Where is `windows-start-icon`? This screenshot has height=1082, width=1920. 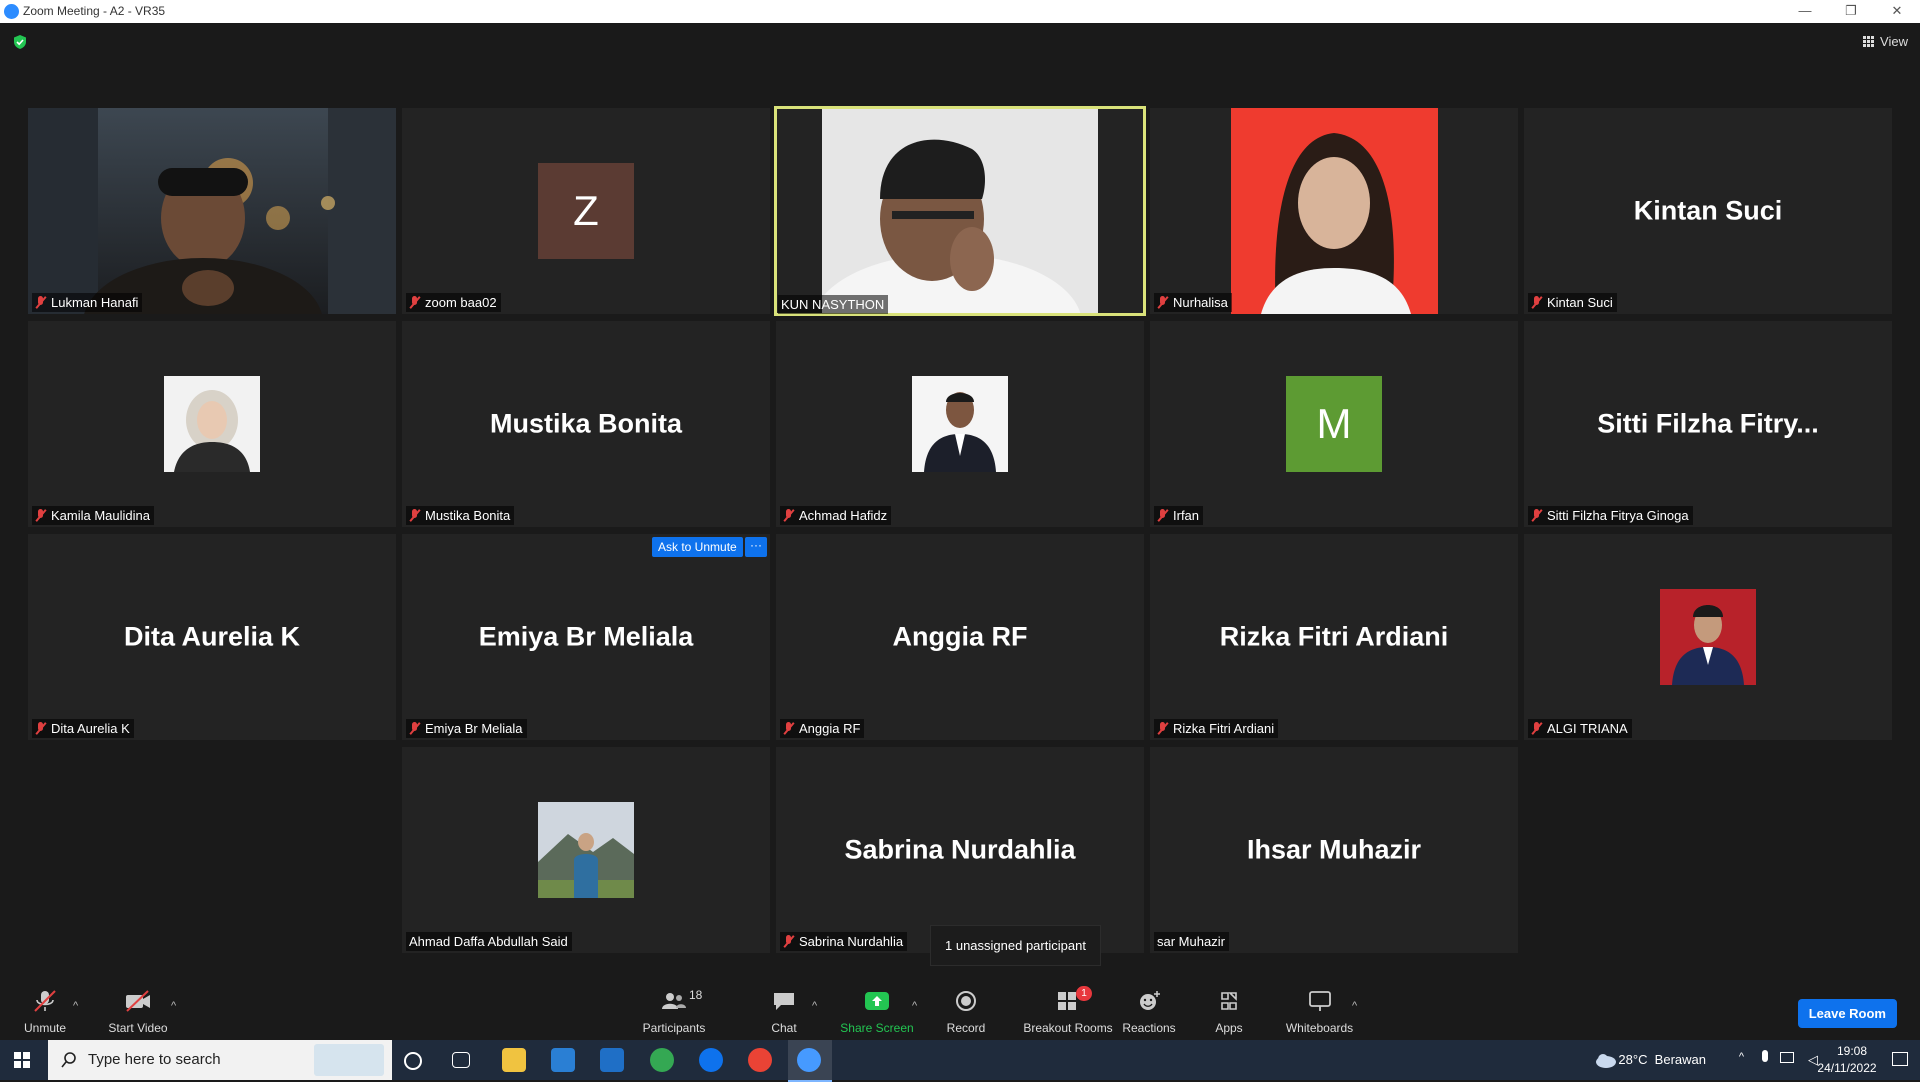 windows-start-icon is located at coordinates (22, 1060).